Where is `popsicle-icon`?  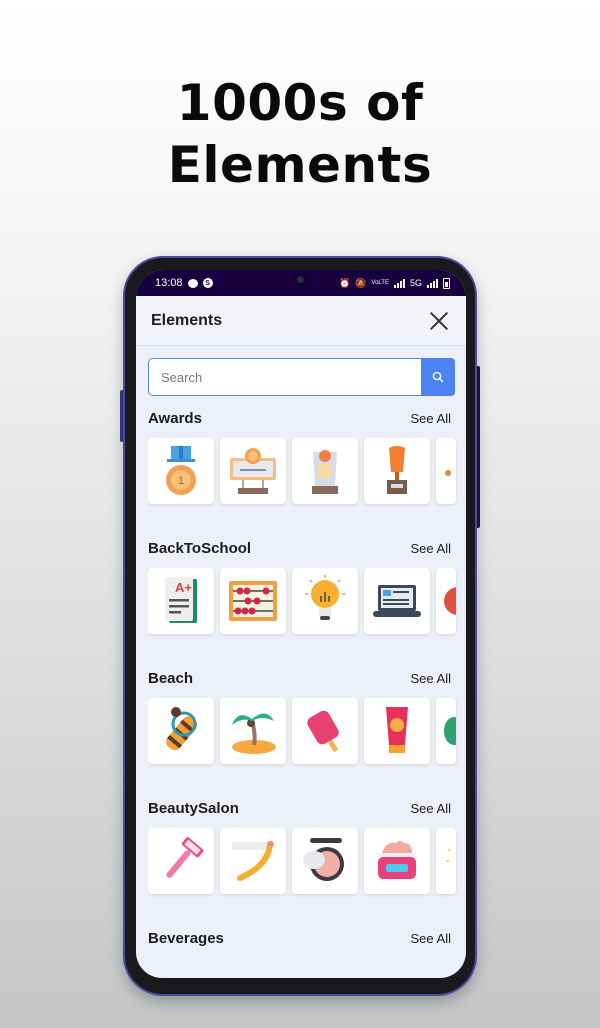 popsicle-icon is located at coordinates (323, 731).